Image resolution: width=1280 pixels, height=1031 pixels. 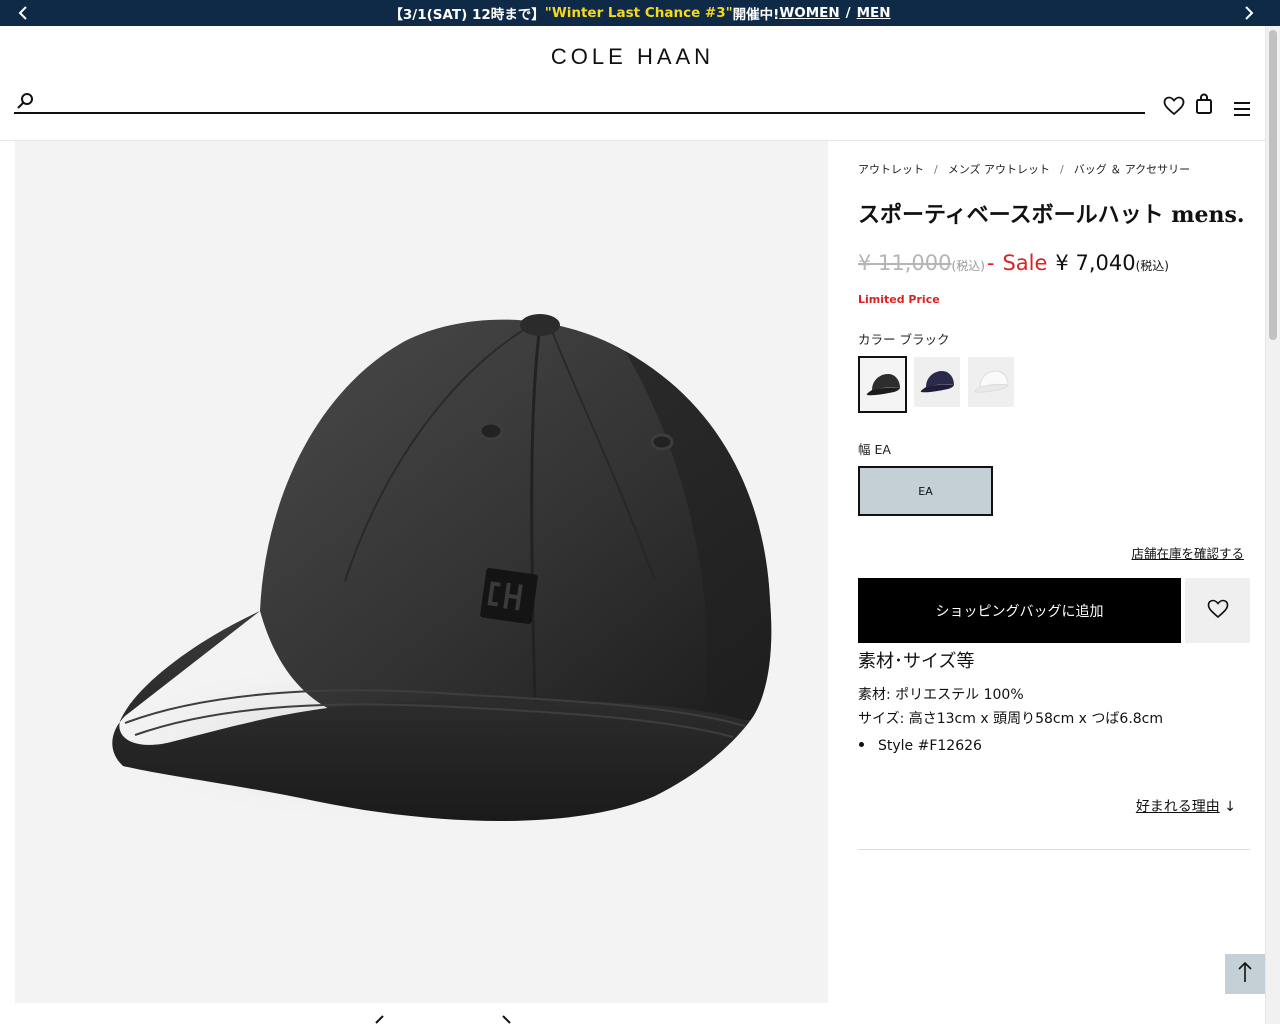 I want to click on back-to-top-button, so click(x=1245, y=974).